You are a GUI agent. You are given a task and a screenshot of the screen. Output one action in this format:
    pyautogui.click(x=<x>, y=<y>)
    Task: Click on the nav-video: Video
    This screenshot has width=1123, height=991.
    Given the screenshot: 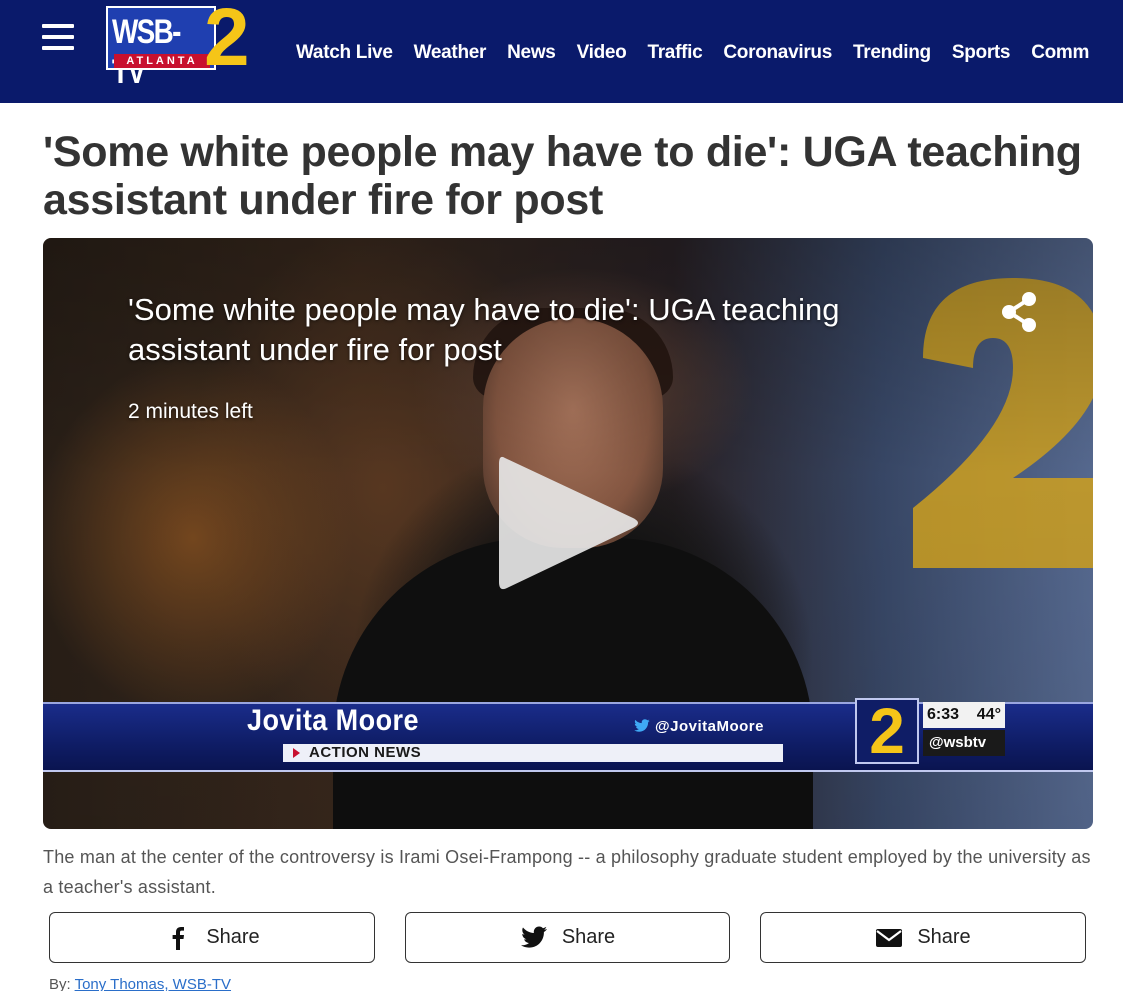 What is the action you would take?
    pyautogui.click(x=602, y=53)
    